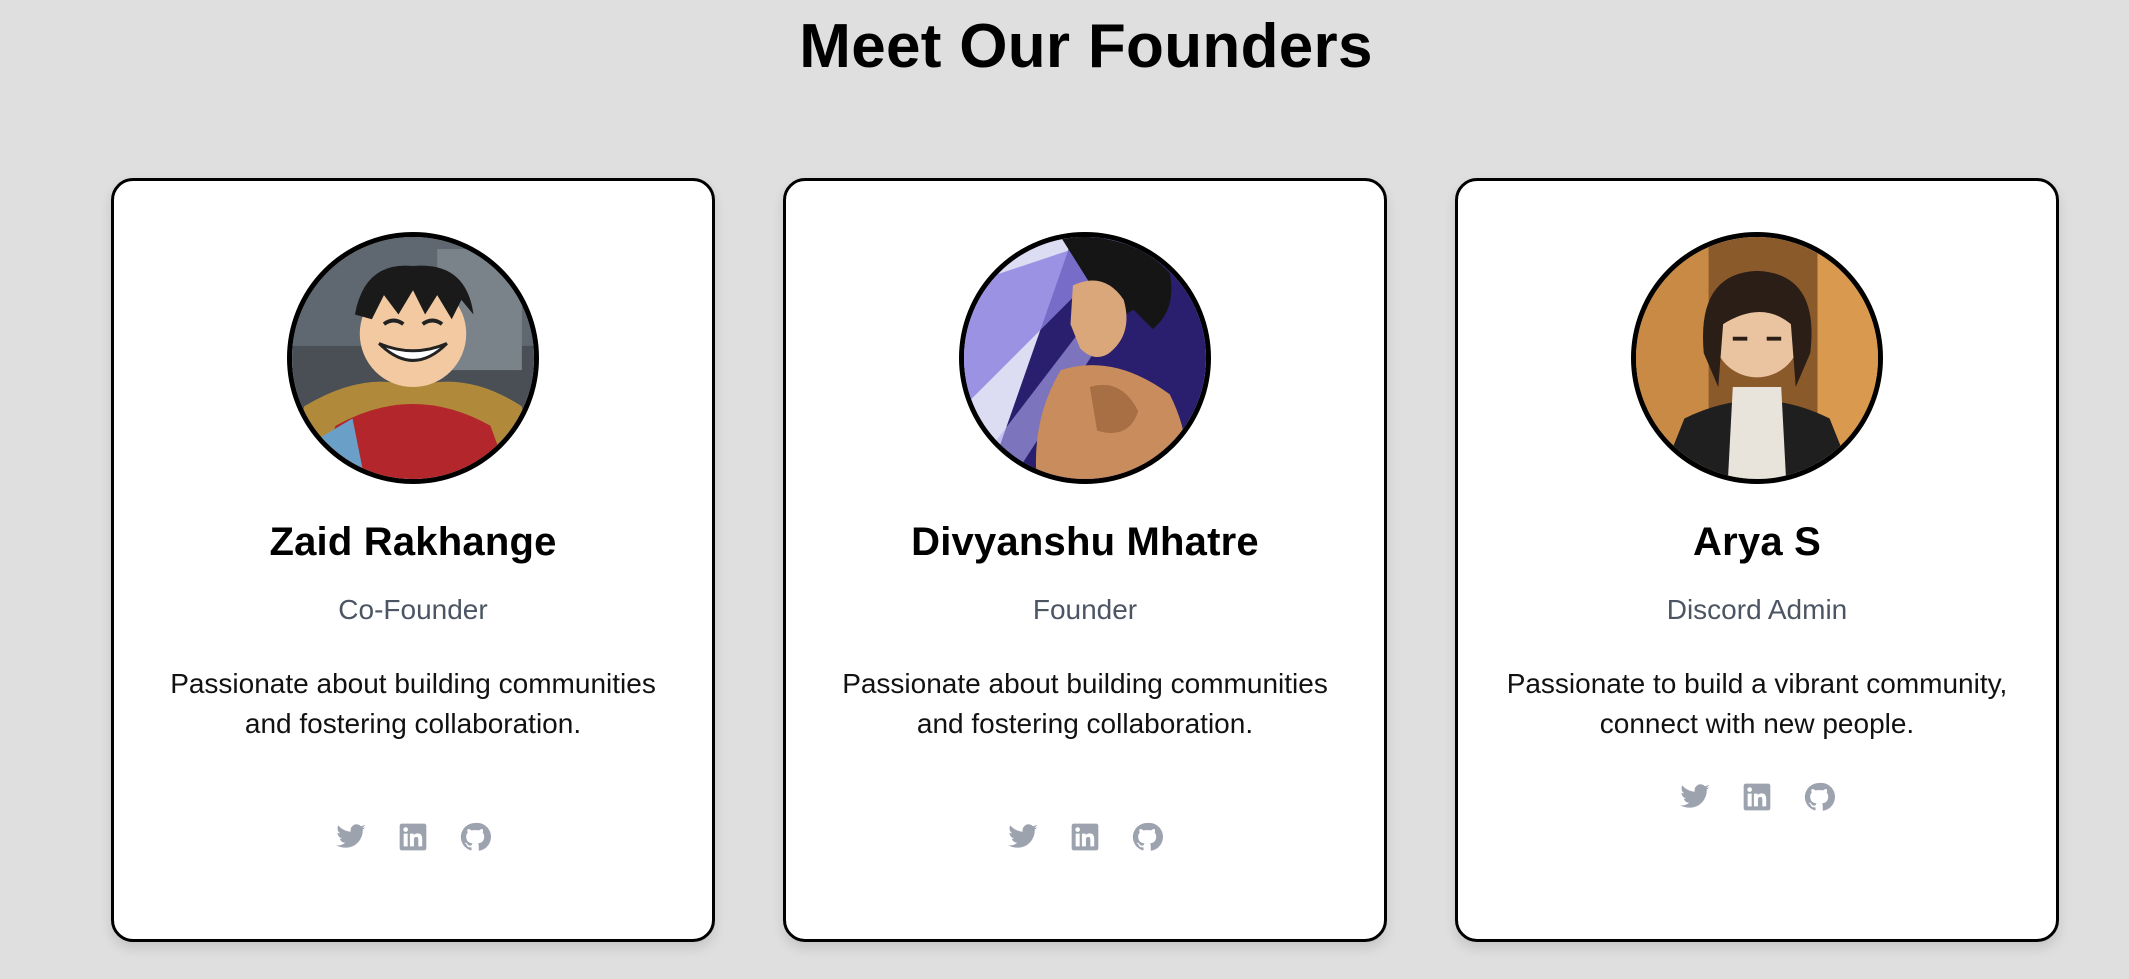  I want to click on founder-role: Co-Founder, so click(413, 609).